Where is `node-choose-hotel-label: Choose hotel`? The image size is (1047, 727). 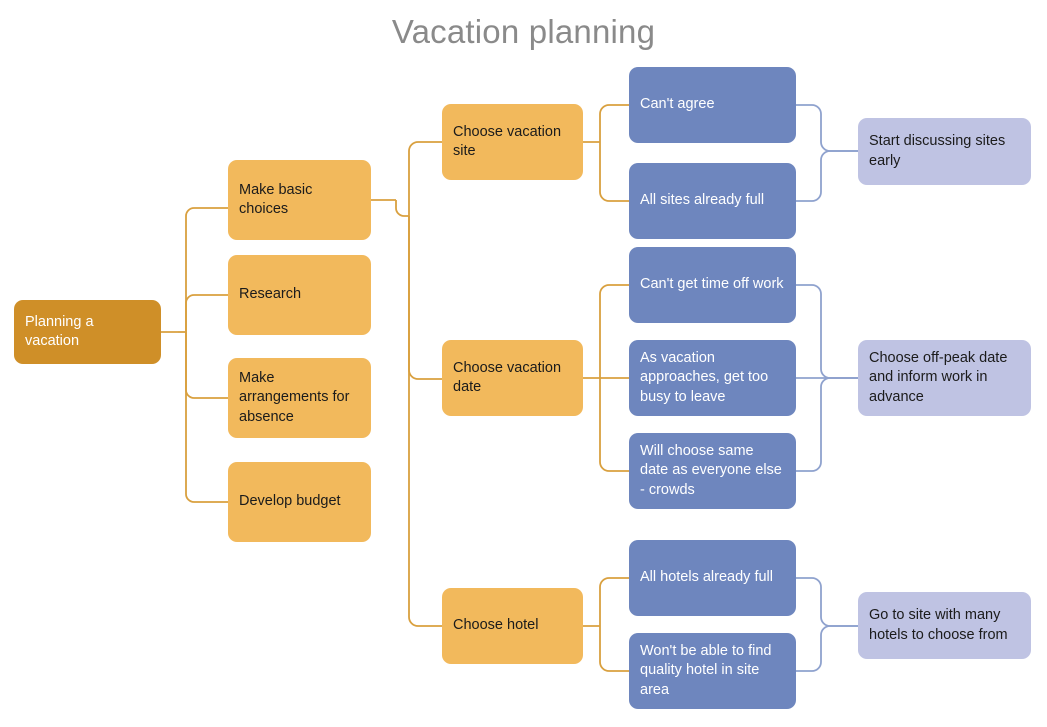
node-choose-hotel-label: Choose hotel is located at coordinates (496, 625).